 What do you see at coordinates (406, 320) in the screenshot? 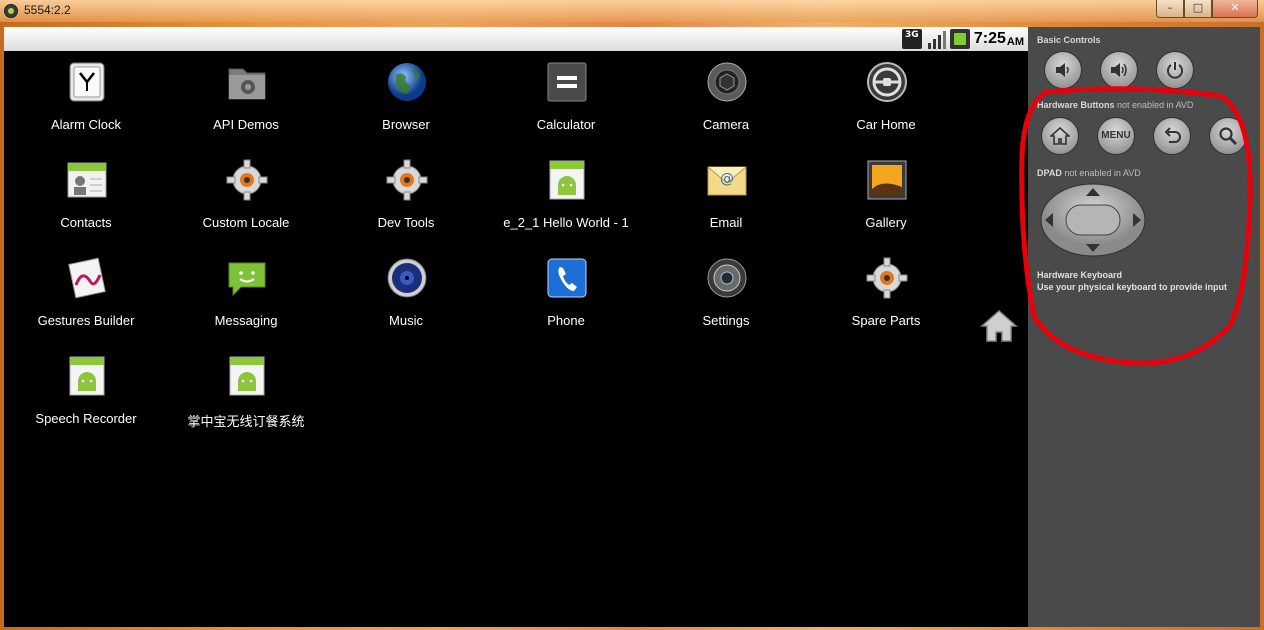
I see `app-label: Music` at bounding box center [406, 320].